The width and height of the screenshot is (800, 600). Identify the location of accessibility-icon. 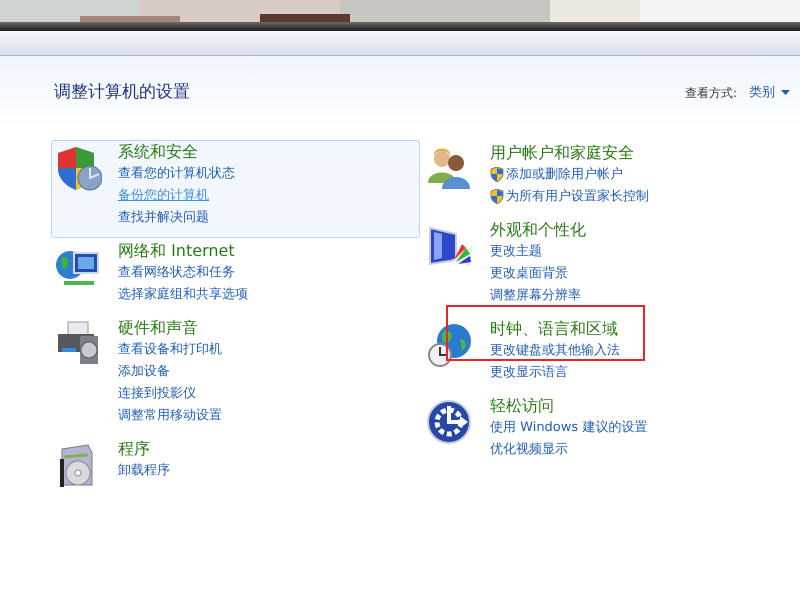
(450, 422).